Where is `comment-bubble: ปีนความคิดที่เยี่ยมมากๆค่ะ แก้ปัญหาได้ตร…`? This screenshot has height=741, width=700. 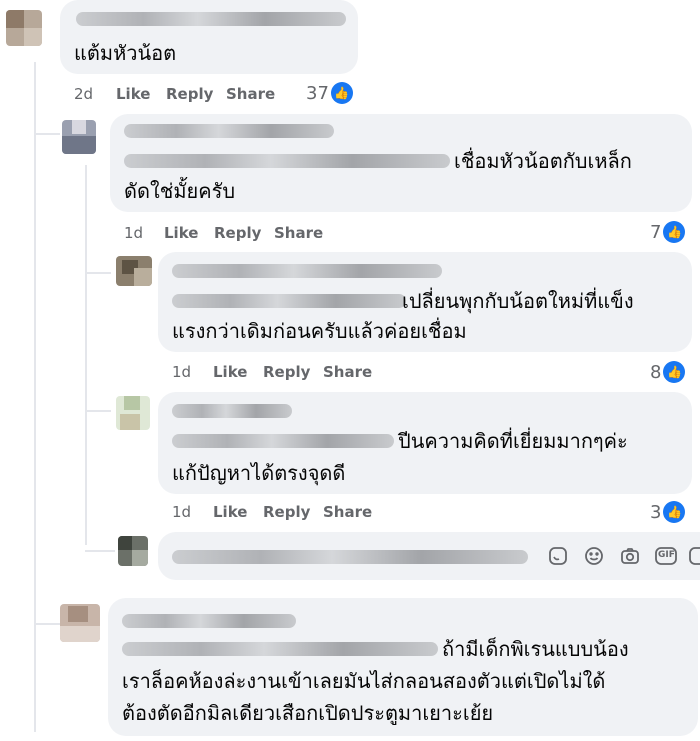
comment-bubble: ปีนความคิดที่เยี่ยมมากๆค่ะ แก้ปัญหาได้ตร… is located at coordinates (425, 443).